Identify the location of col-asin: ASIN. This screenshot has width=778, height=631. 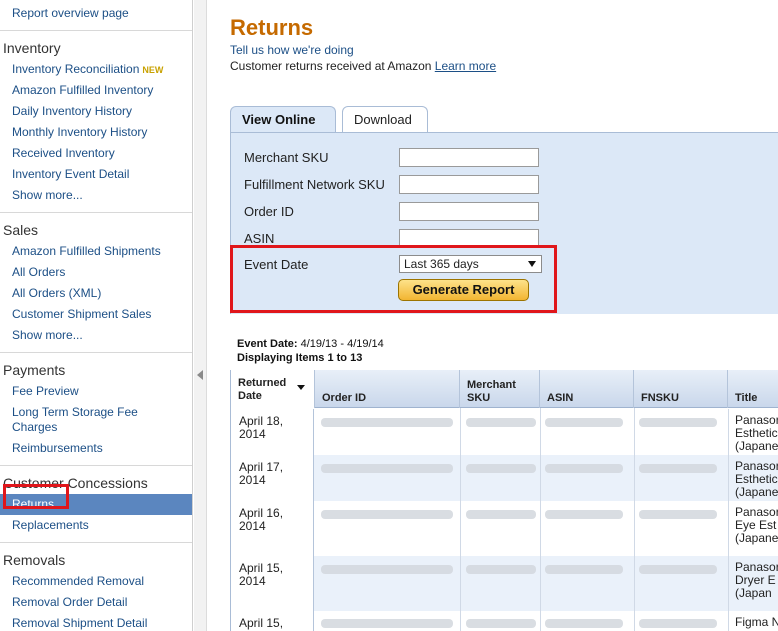
(587, 389).